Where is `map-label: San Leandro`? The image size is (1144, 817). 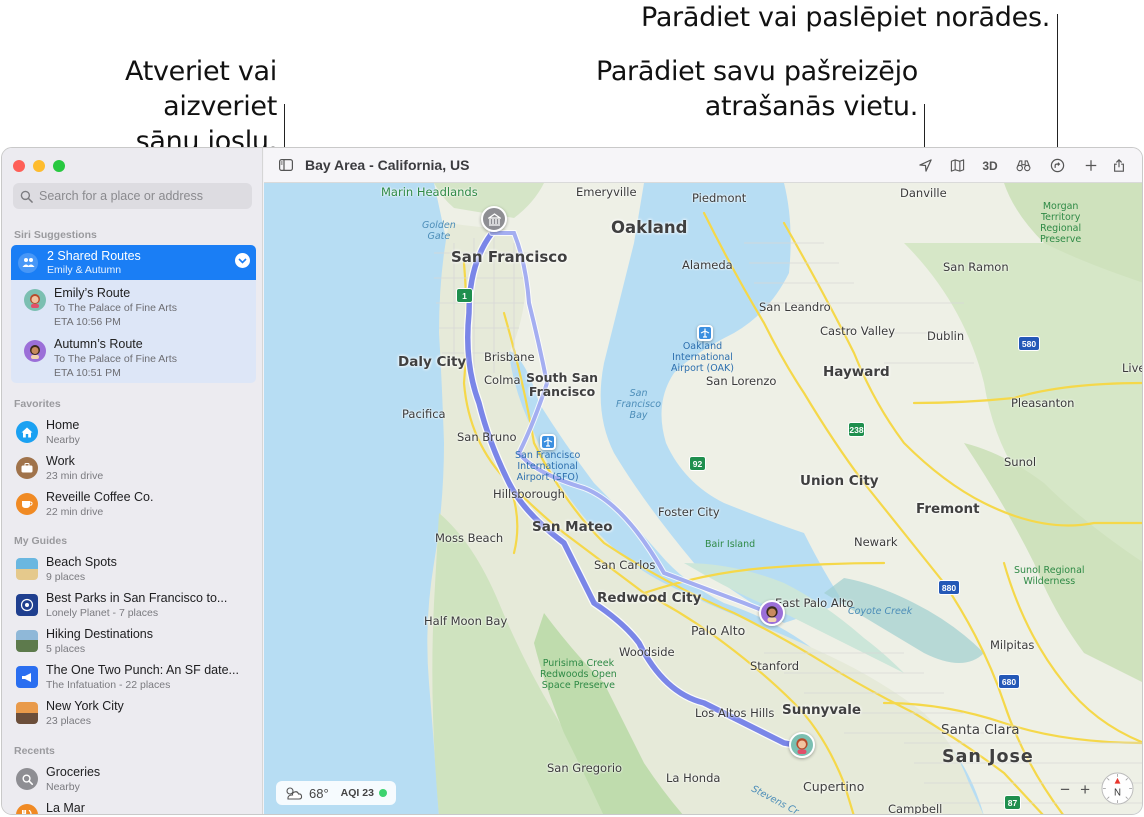
map-label: San Leandro is located at coordinates (795, 307).